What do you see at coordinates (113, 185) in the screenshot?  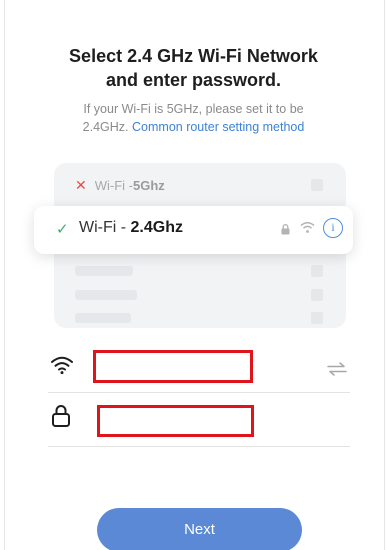 I see `network-5ghz-prefix: Wi-Fi -` at bounding box center [113, 185].